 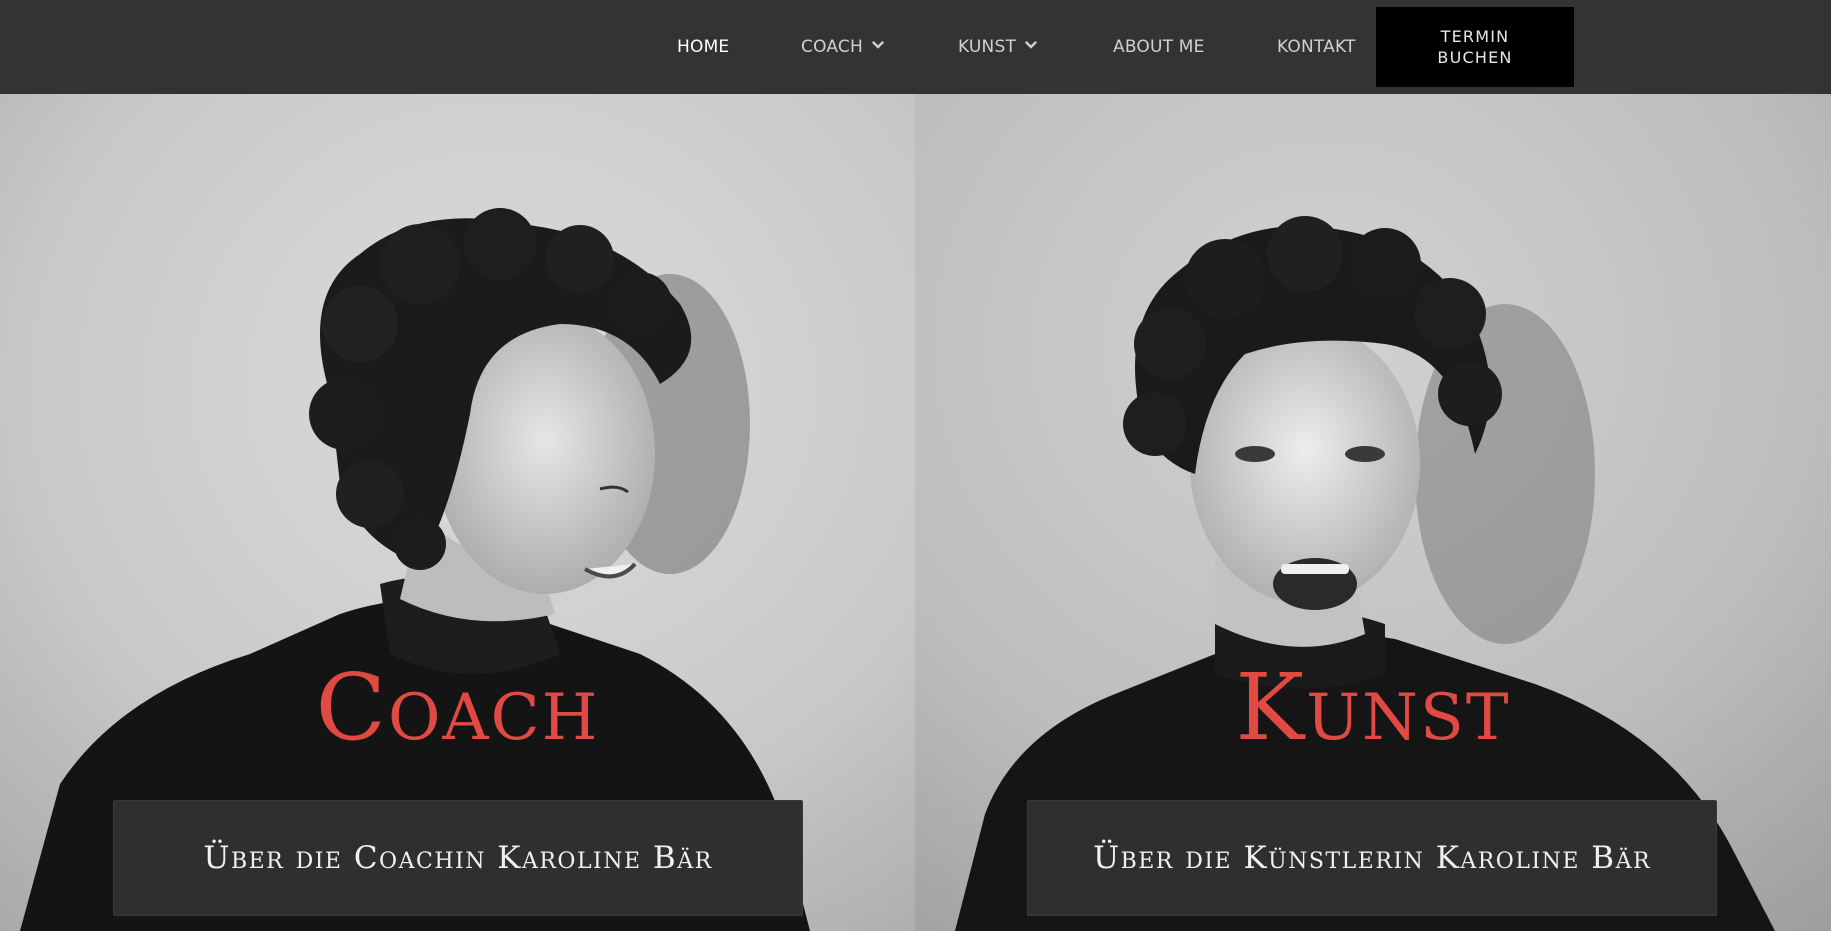 I want to click on nav-item-label: ABOUT ME, so click(x=1159, y=47).